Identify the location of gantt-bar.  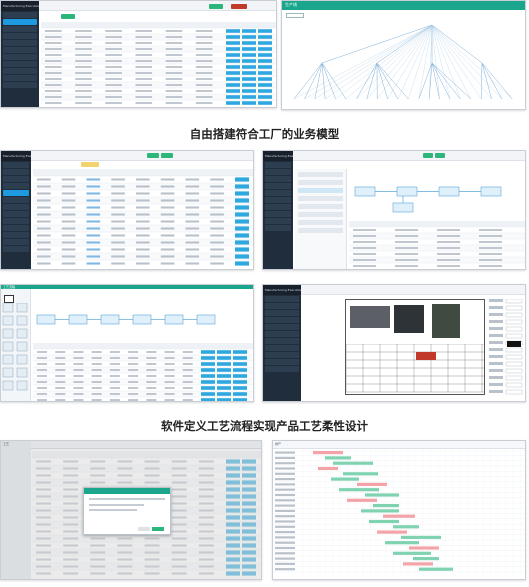
(359, 490).